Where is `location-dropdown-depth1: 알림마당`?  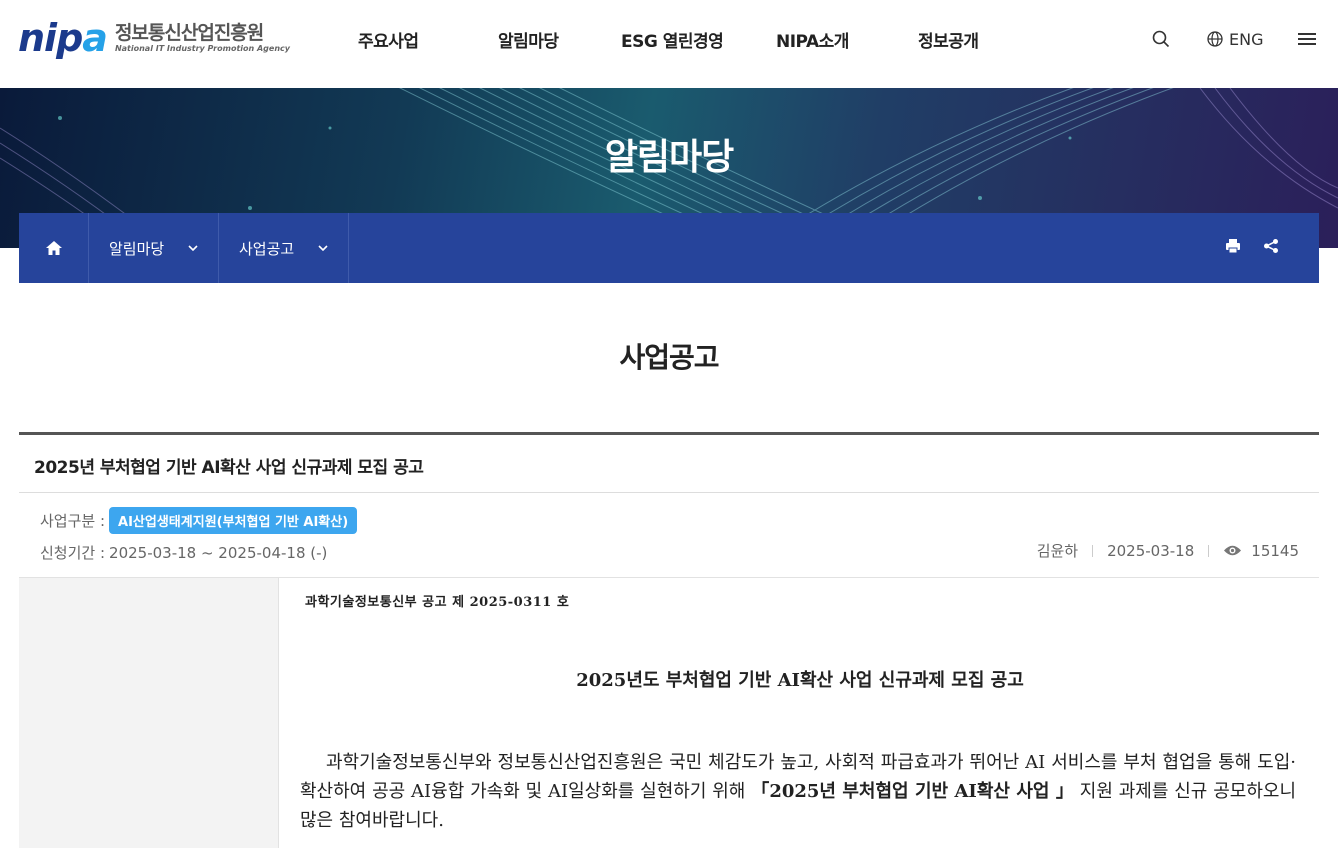 location-dropdown-depth1: 알림마당 is located at coordinates (154, 248).